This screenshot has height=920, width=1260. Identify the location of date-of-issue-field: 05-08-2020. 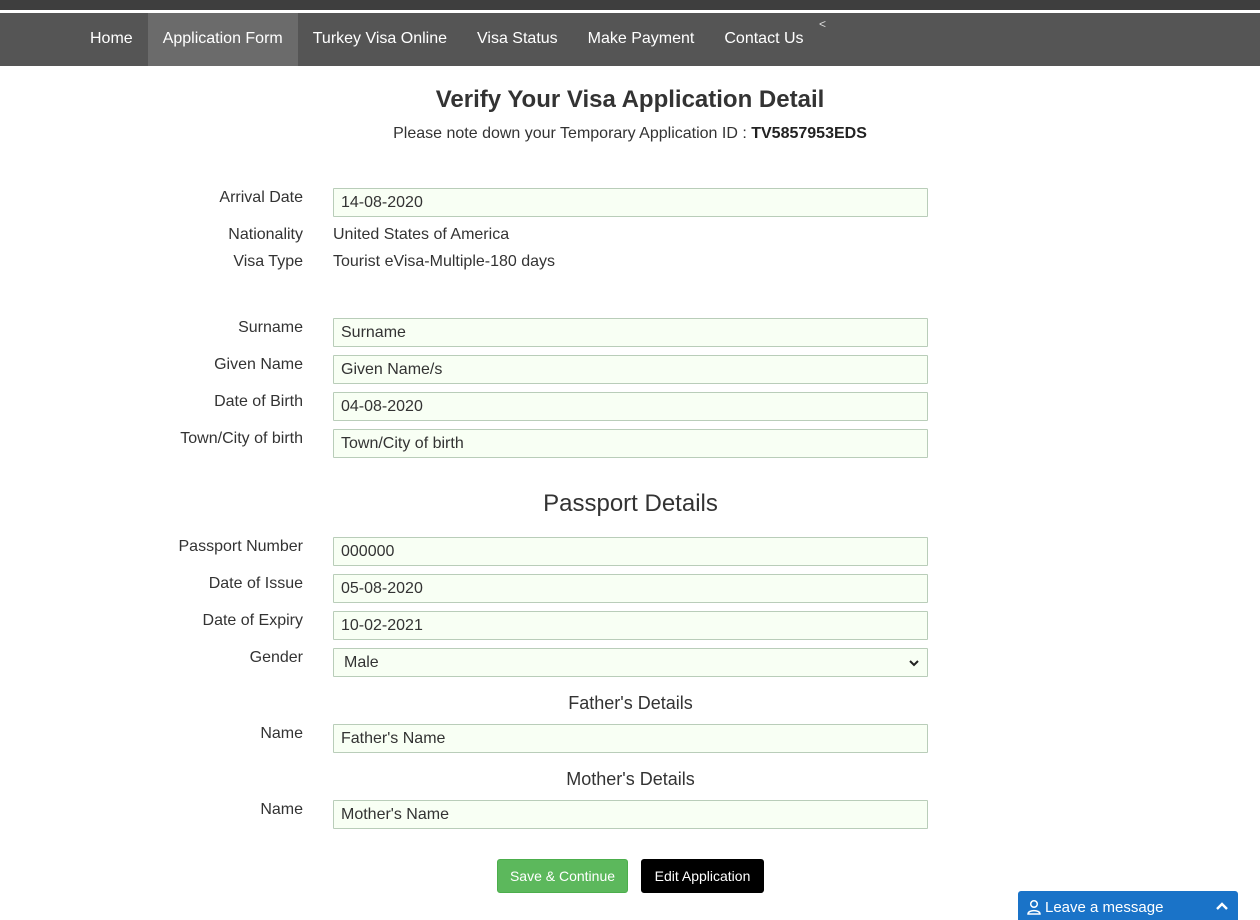
(630, 588).